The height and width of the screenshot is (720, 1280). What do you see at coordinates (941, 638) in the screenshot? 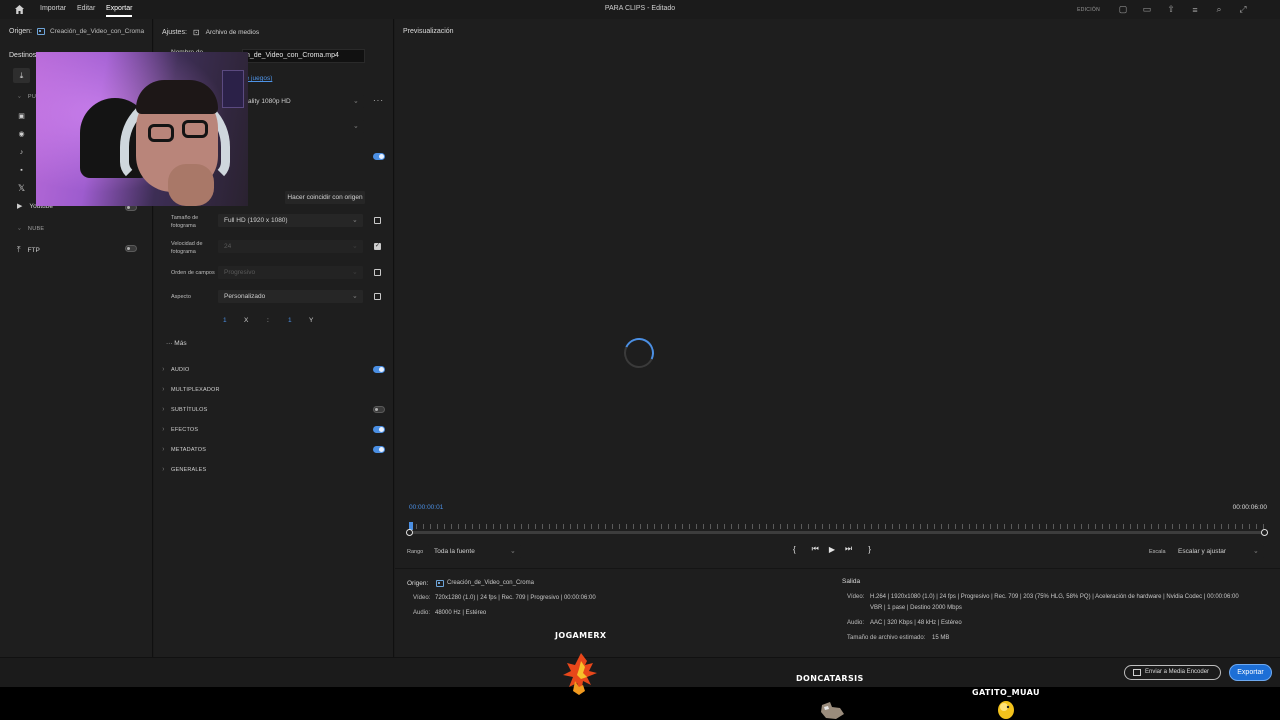
I see `file-size-value: 15 MB` at bounding box center [941, 638].